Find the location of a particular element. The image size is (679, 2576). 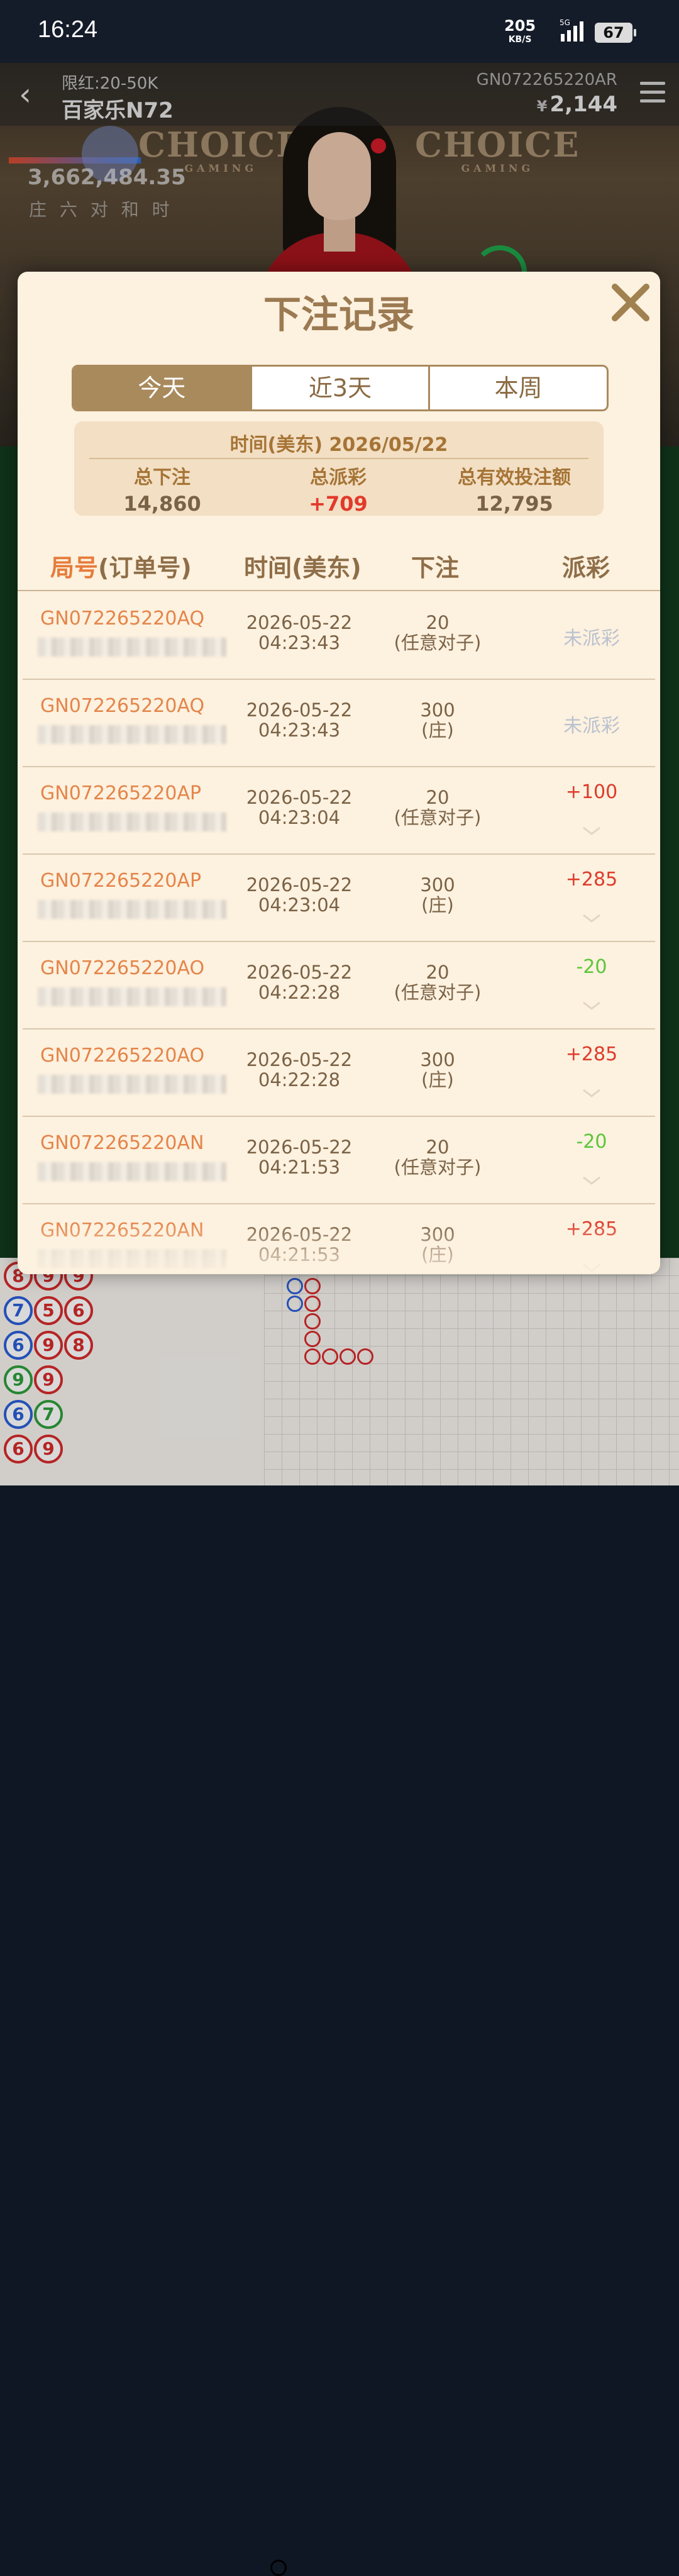

tab-last-3-days: 近3天 is located at coordinates (341, 388).